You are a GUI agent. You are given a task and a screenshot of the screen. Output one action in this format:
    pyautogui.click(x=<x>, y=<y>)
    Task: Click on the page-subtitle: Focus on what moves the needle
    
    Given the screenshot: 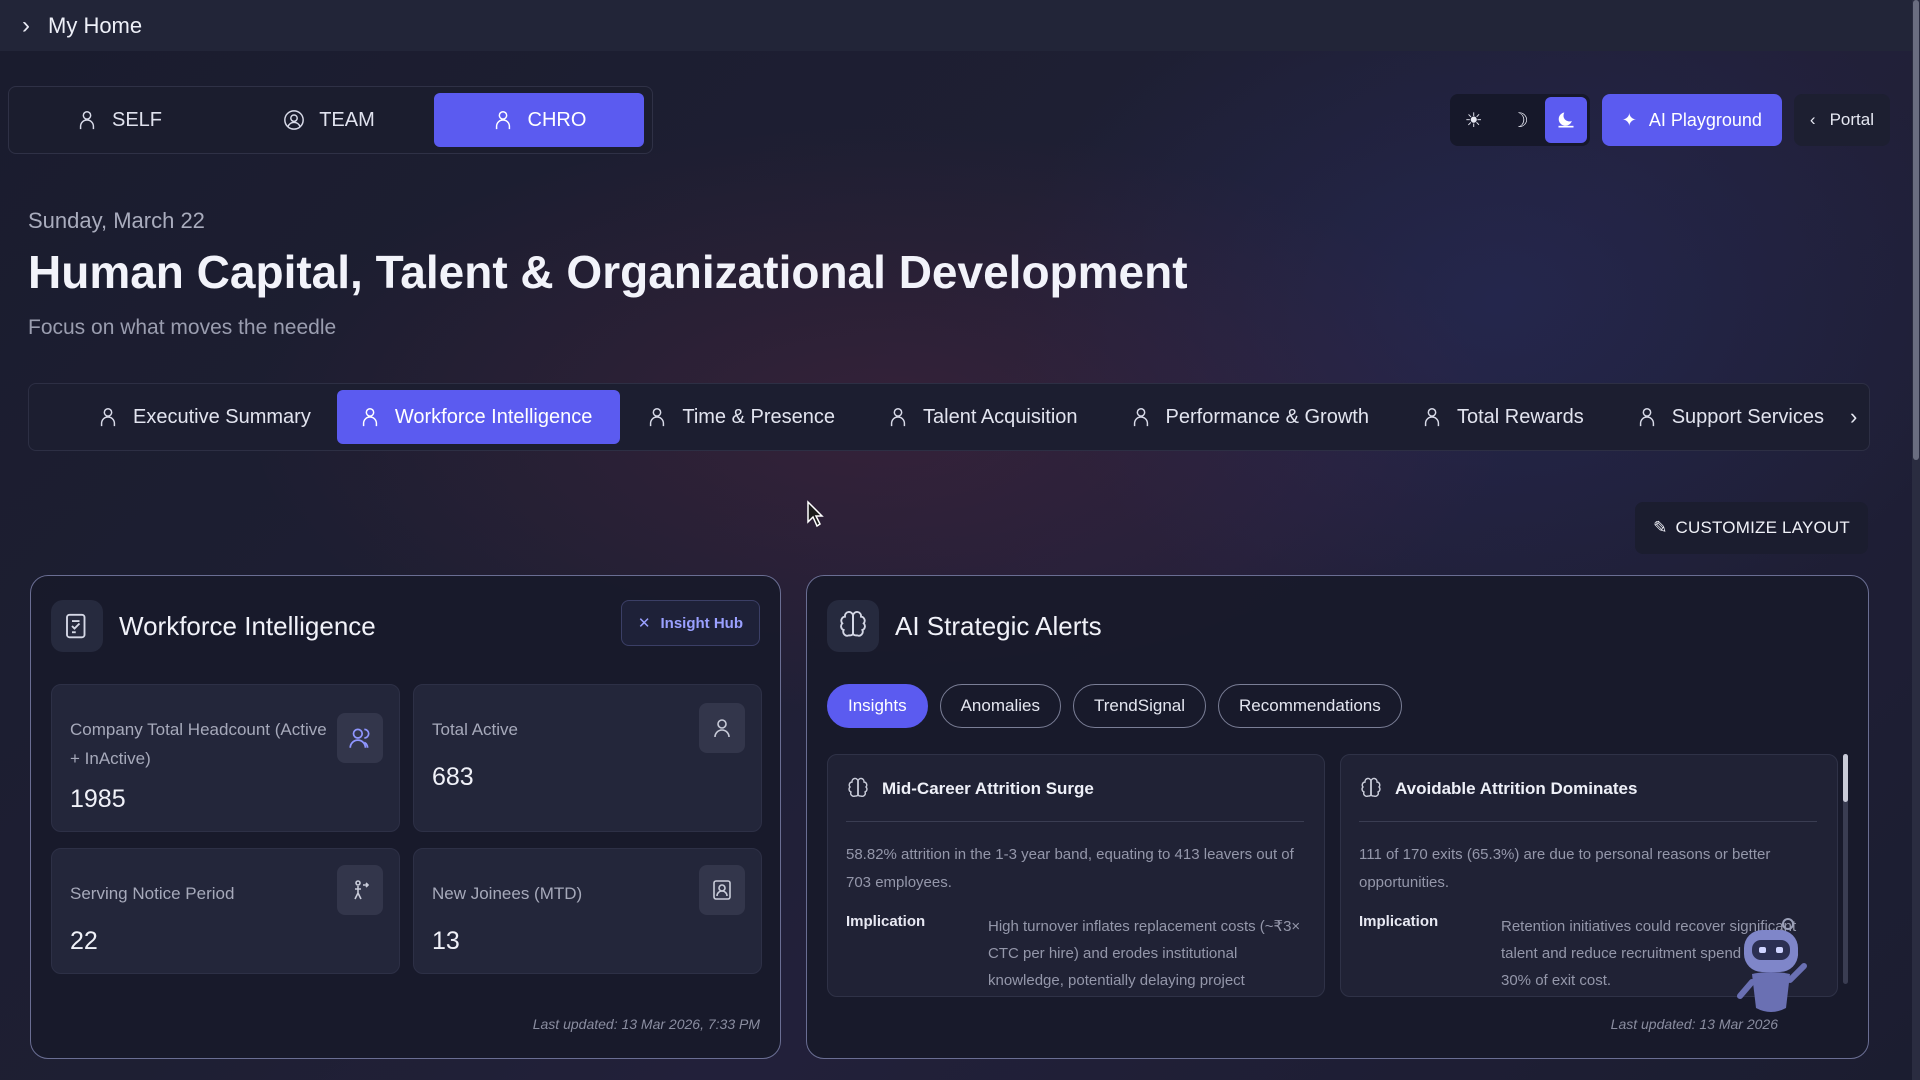 What is the action you would take?
    pyautogui.click(x=182, y=327)
    